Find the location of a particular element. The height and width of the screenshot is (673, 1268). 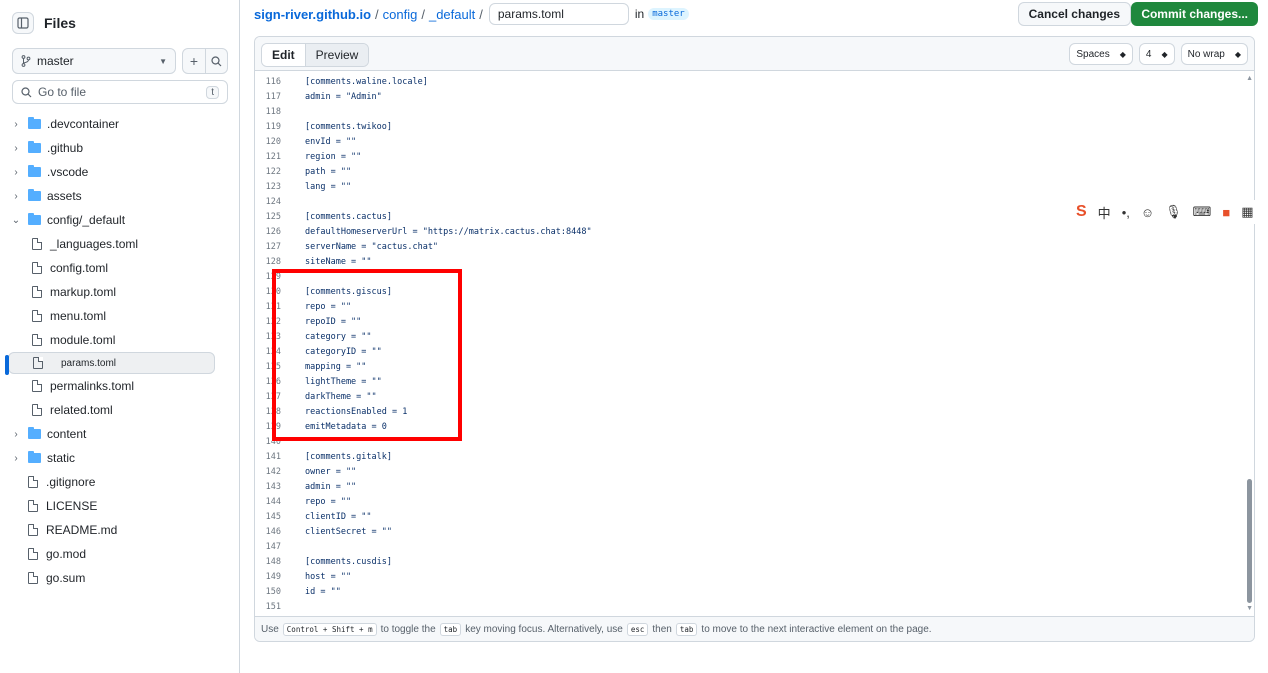

indent-mode-select: Spaces ◆ is located at coordinates (1101, 54).